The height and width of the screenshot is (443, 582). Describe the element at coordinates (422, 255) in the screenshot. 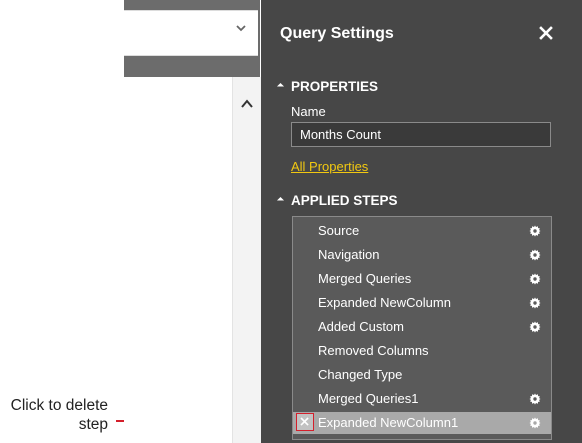

I see `step-item: Navigation` at that location.